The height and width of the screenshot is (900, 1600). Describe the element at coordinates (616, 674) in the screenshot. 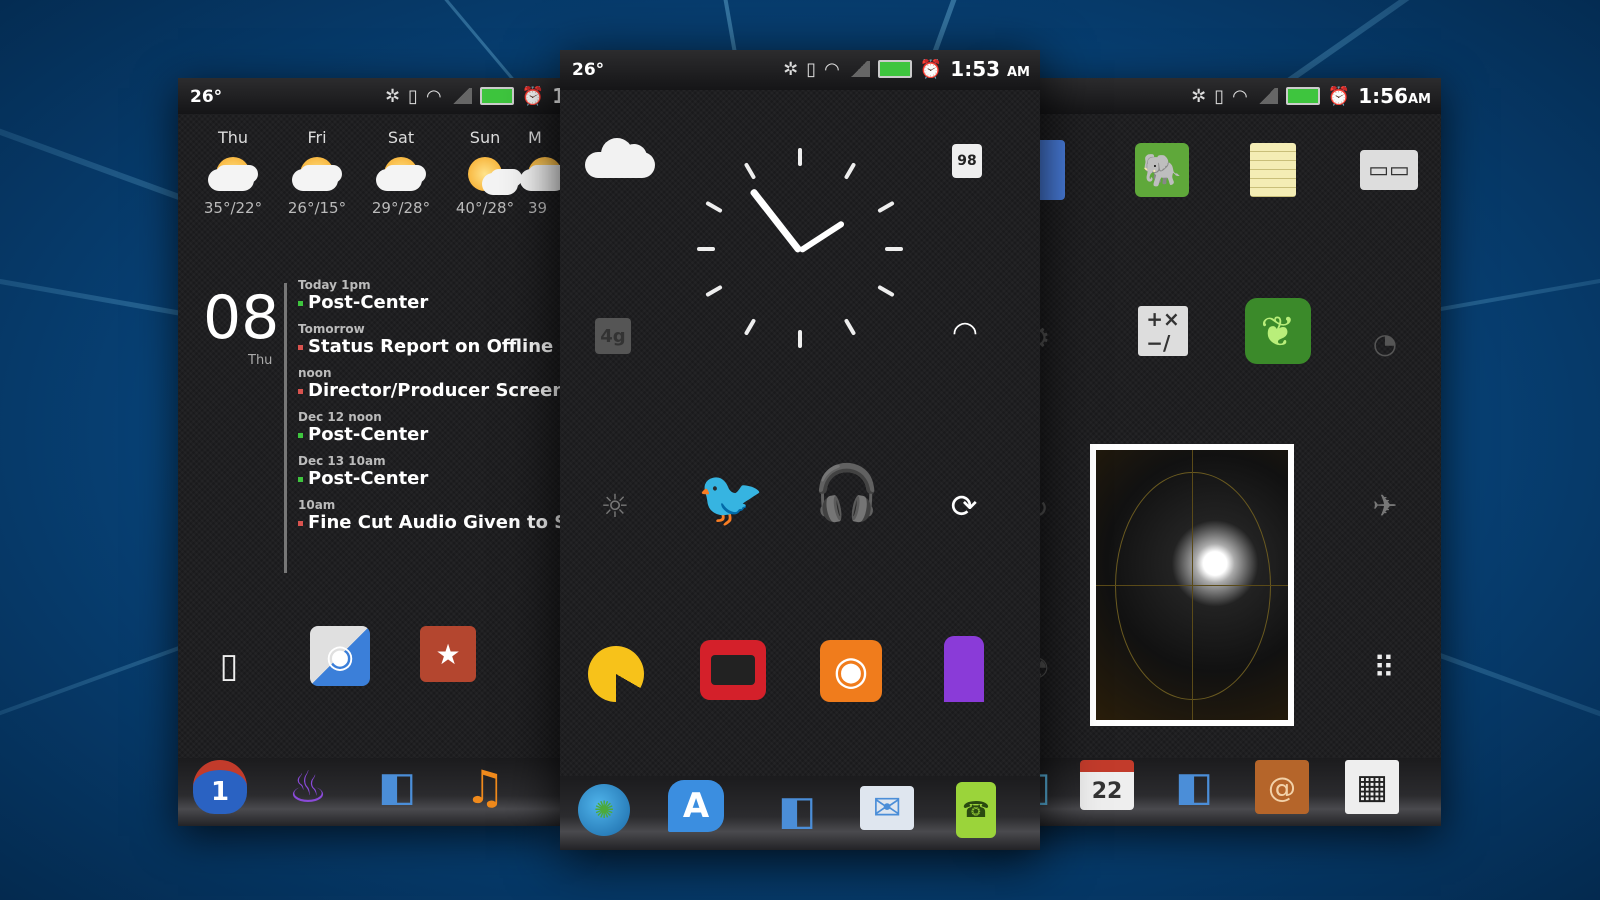

I see `pacman-icon` at that location.